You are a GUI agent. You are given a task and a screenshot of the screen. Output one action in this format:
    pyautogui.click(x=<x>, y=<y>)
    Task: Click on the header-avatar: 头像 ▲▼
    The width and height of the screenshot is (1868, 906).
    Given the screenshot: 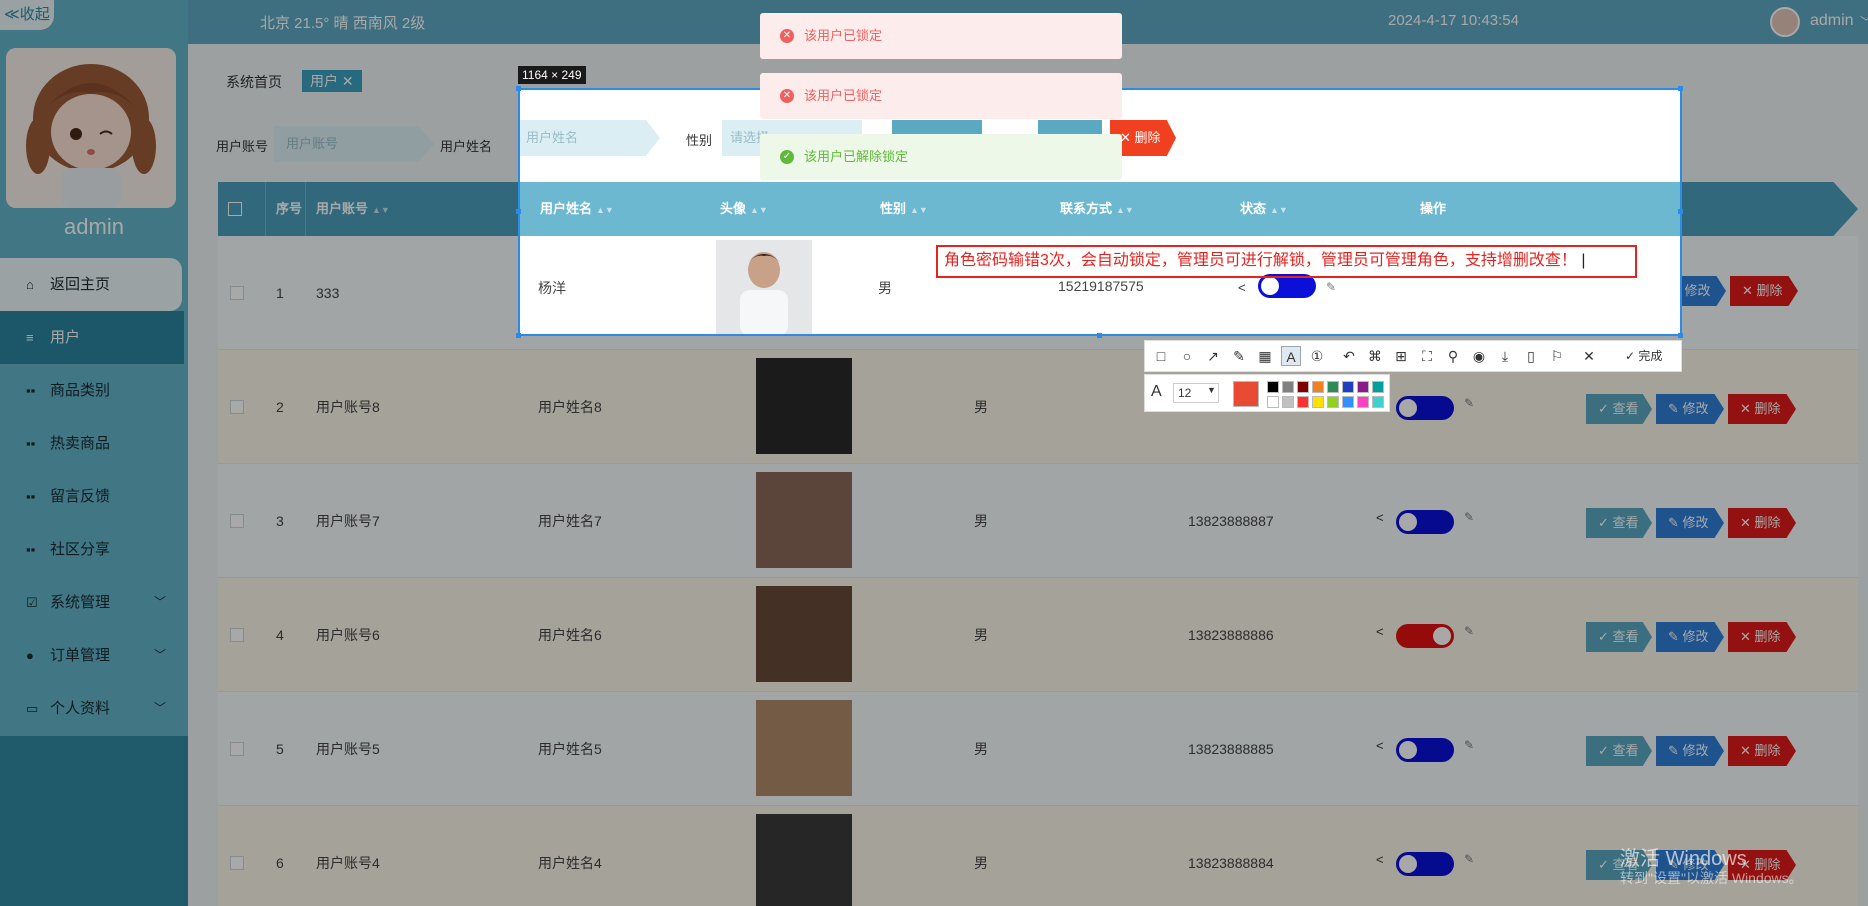 What is the action you would take?
    pyautogui.click(x=790, y=209)
    